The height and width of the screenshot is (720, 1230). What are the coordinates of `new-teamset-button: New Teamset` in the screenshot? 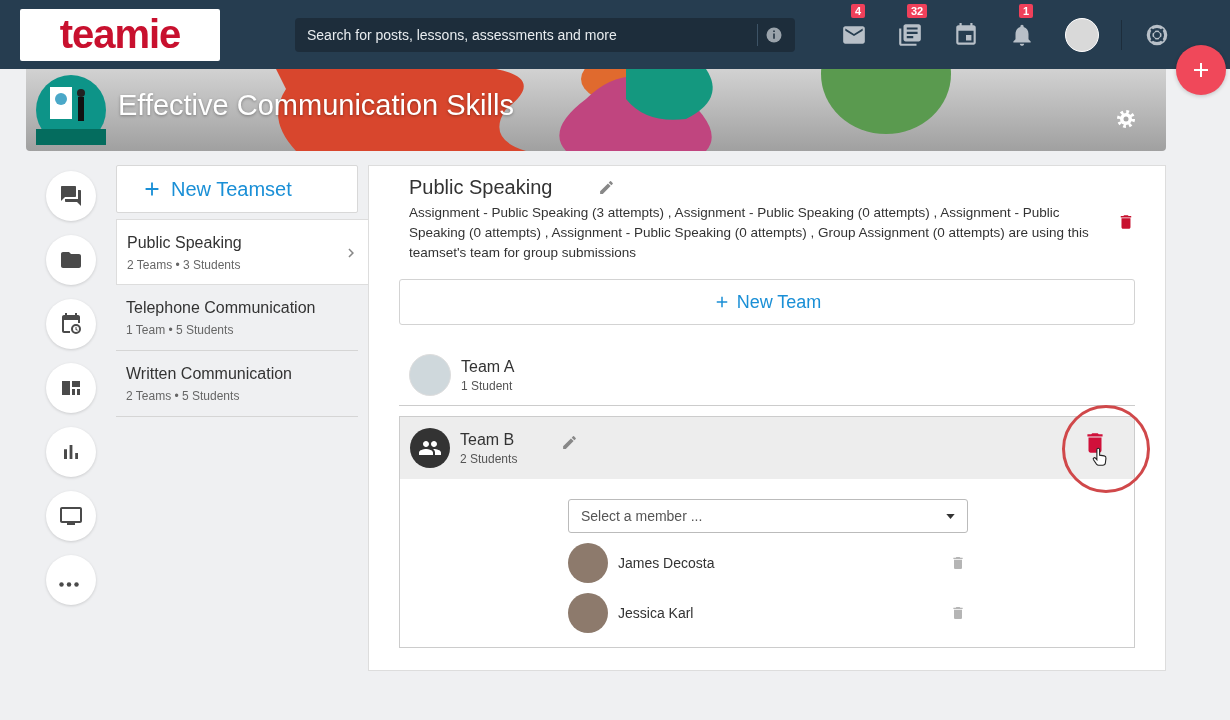 It's located at (237, 189).